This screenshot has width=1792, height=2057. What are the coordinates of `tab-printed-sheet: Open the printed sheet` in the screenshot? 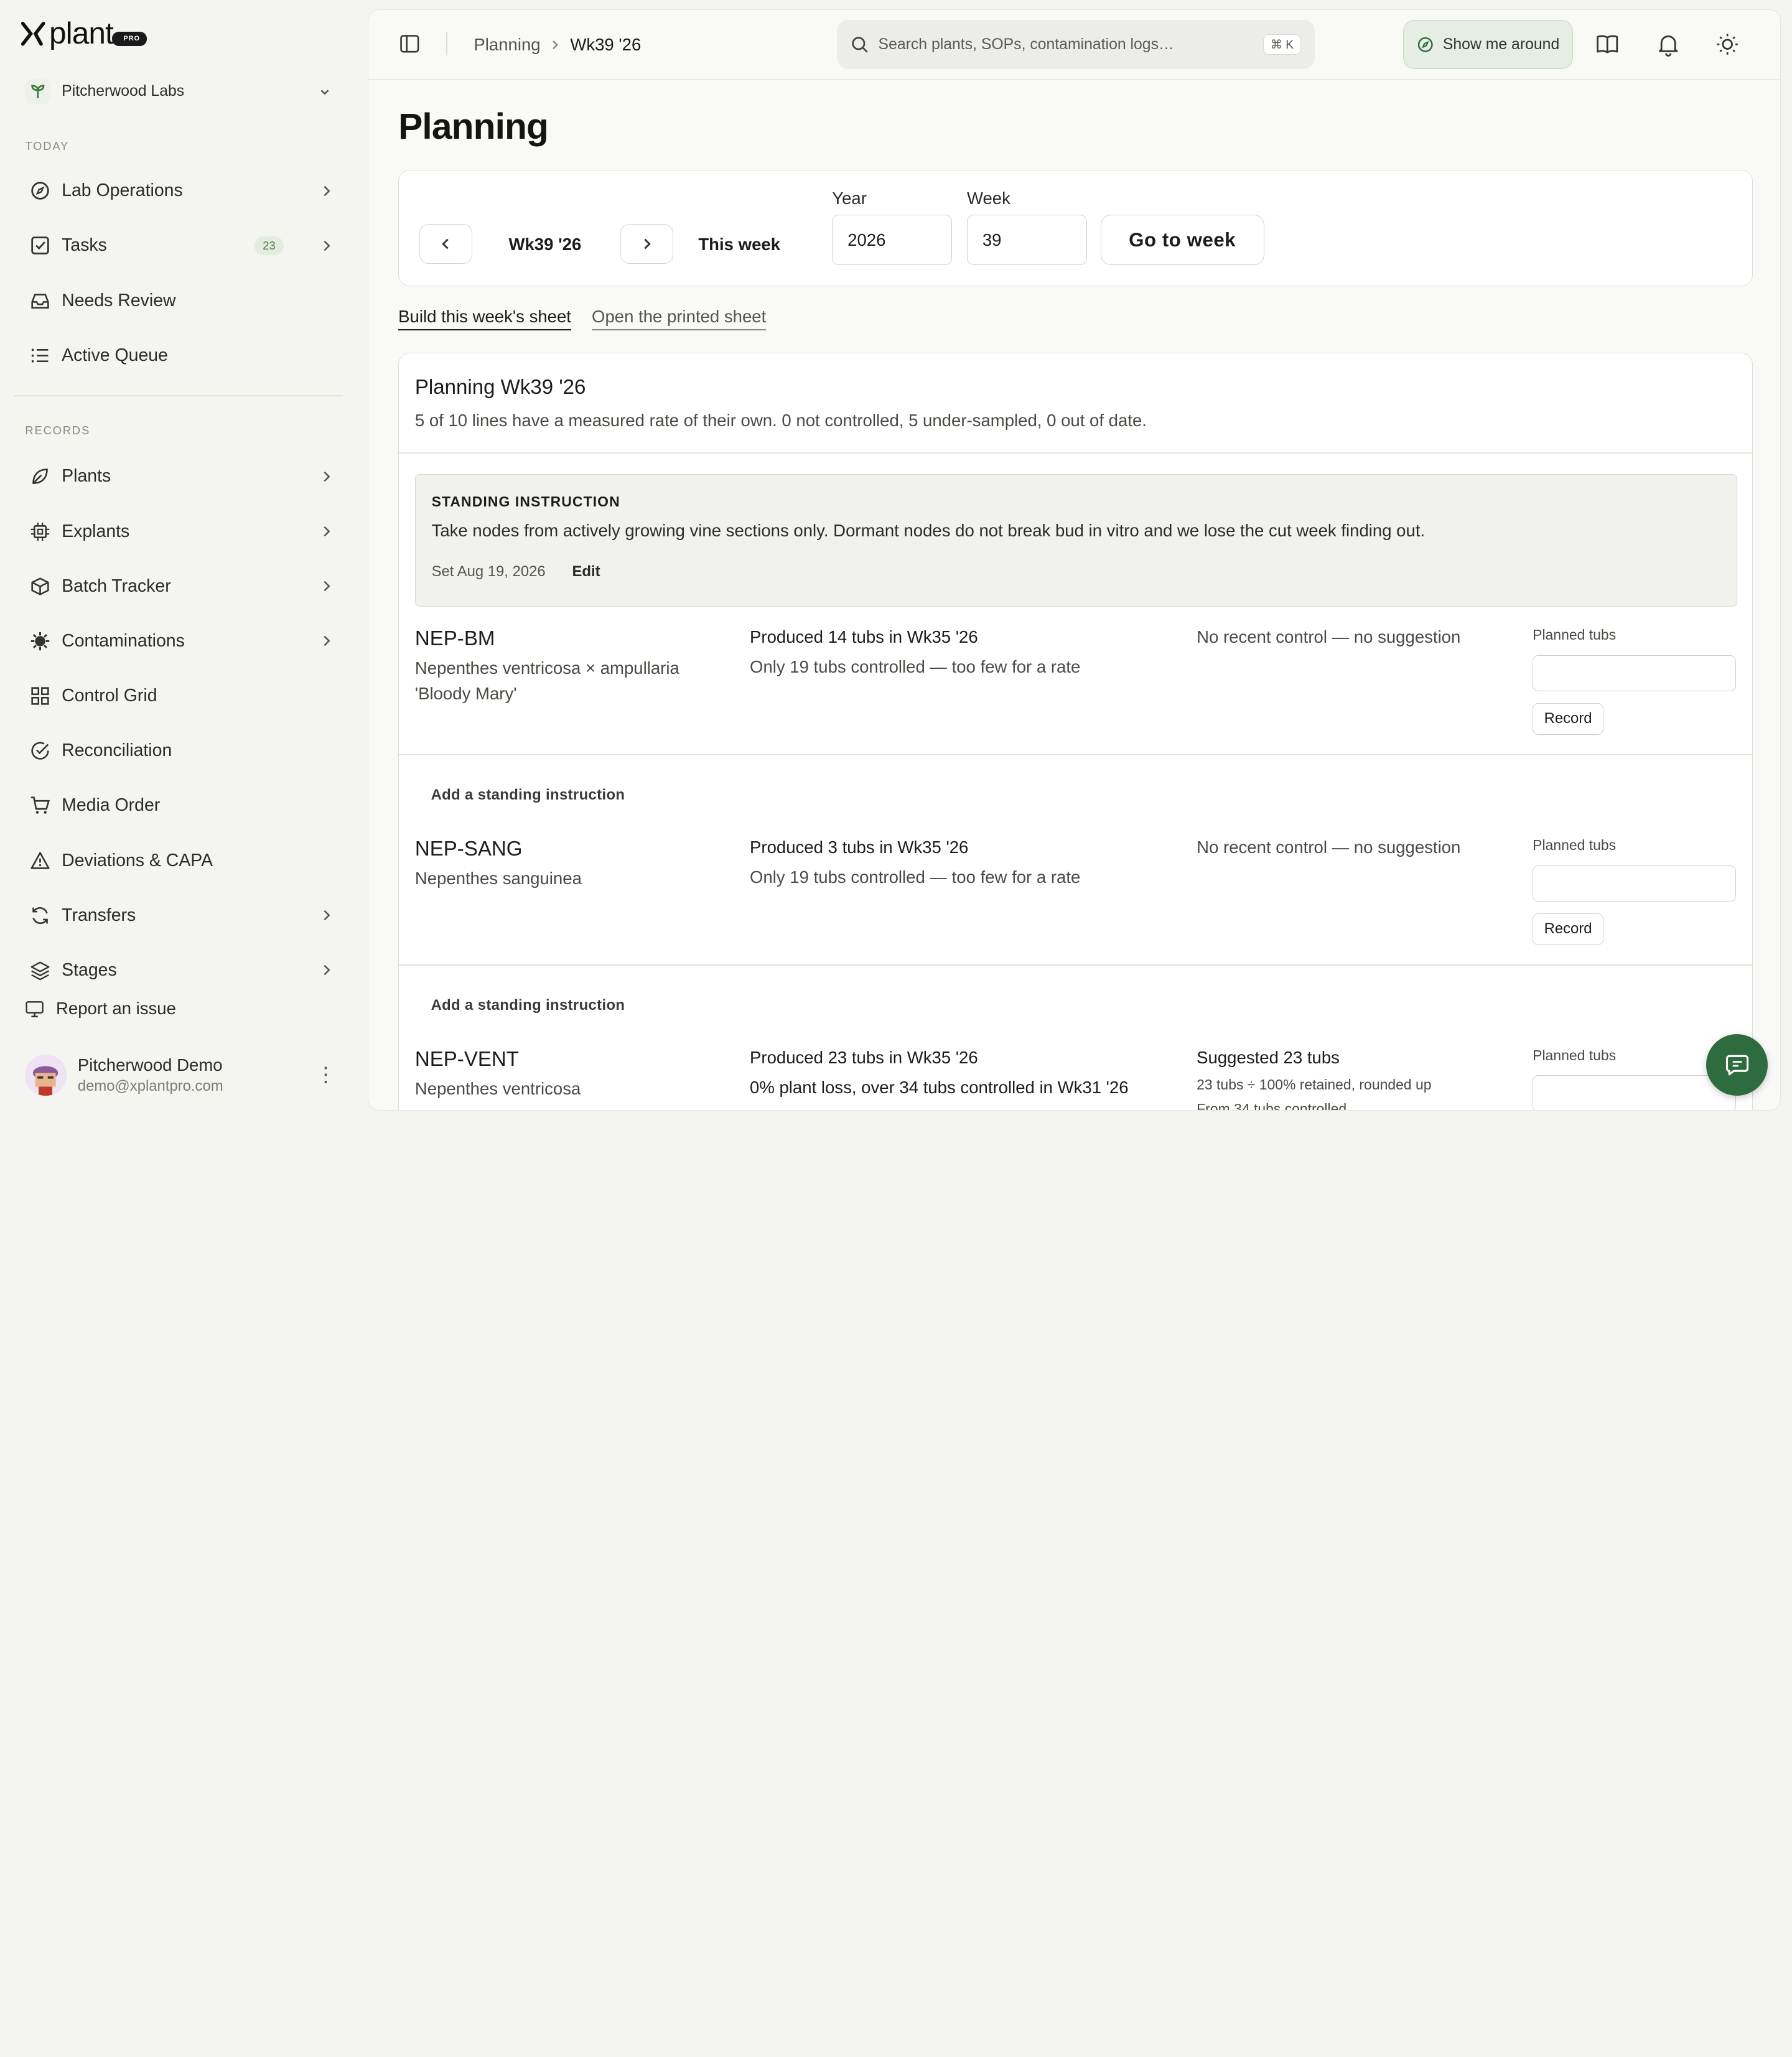 It's located at (680, 318).